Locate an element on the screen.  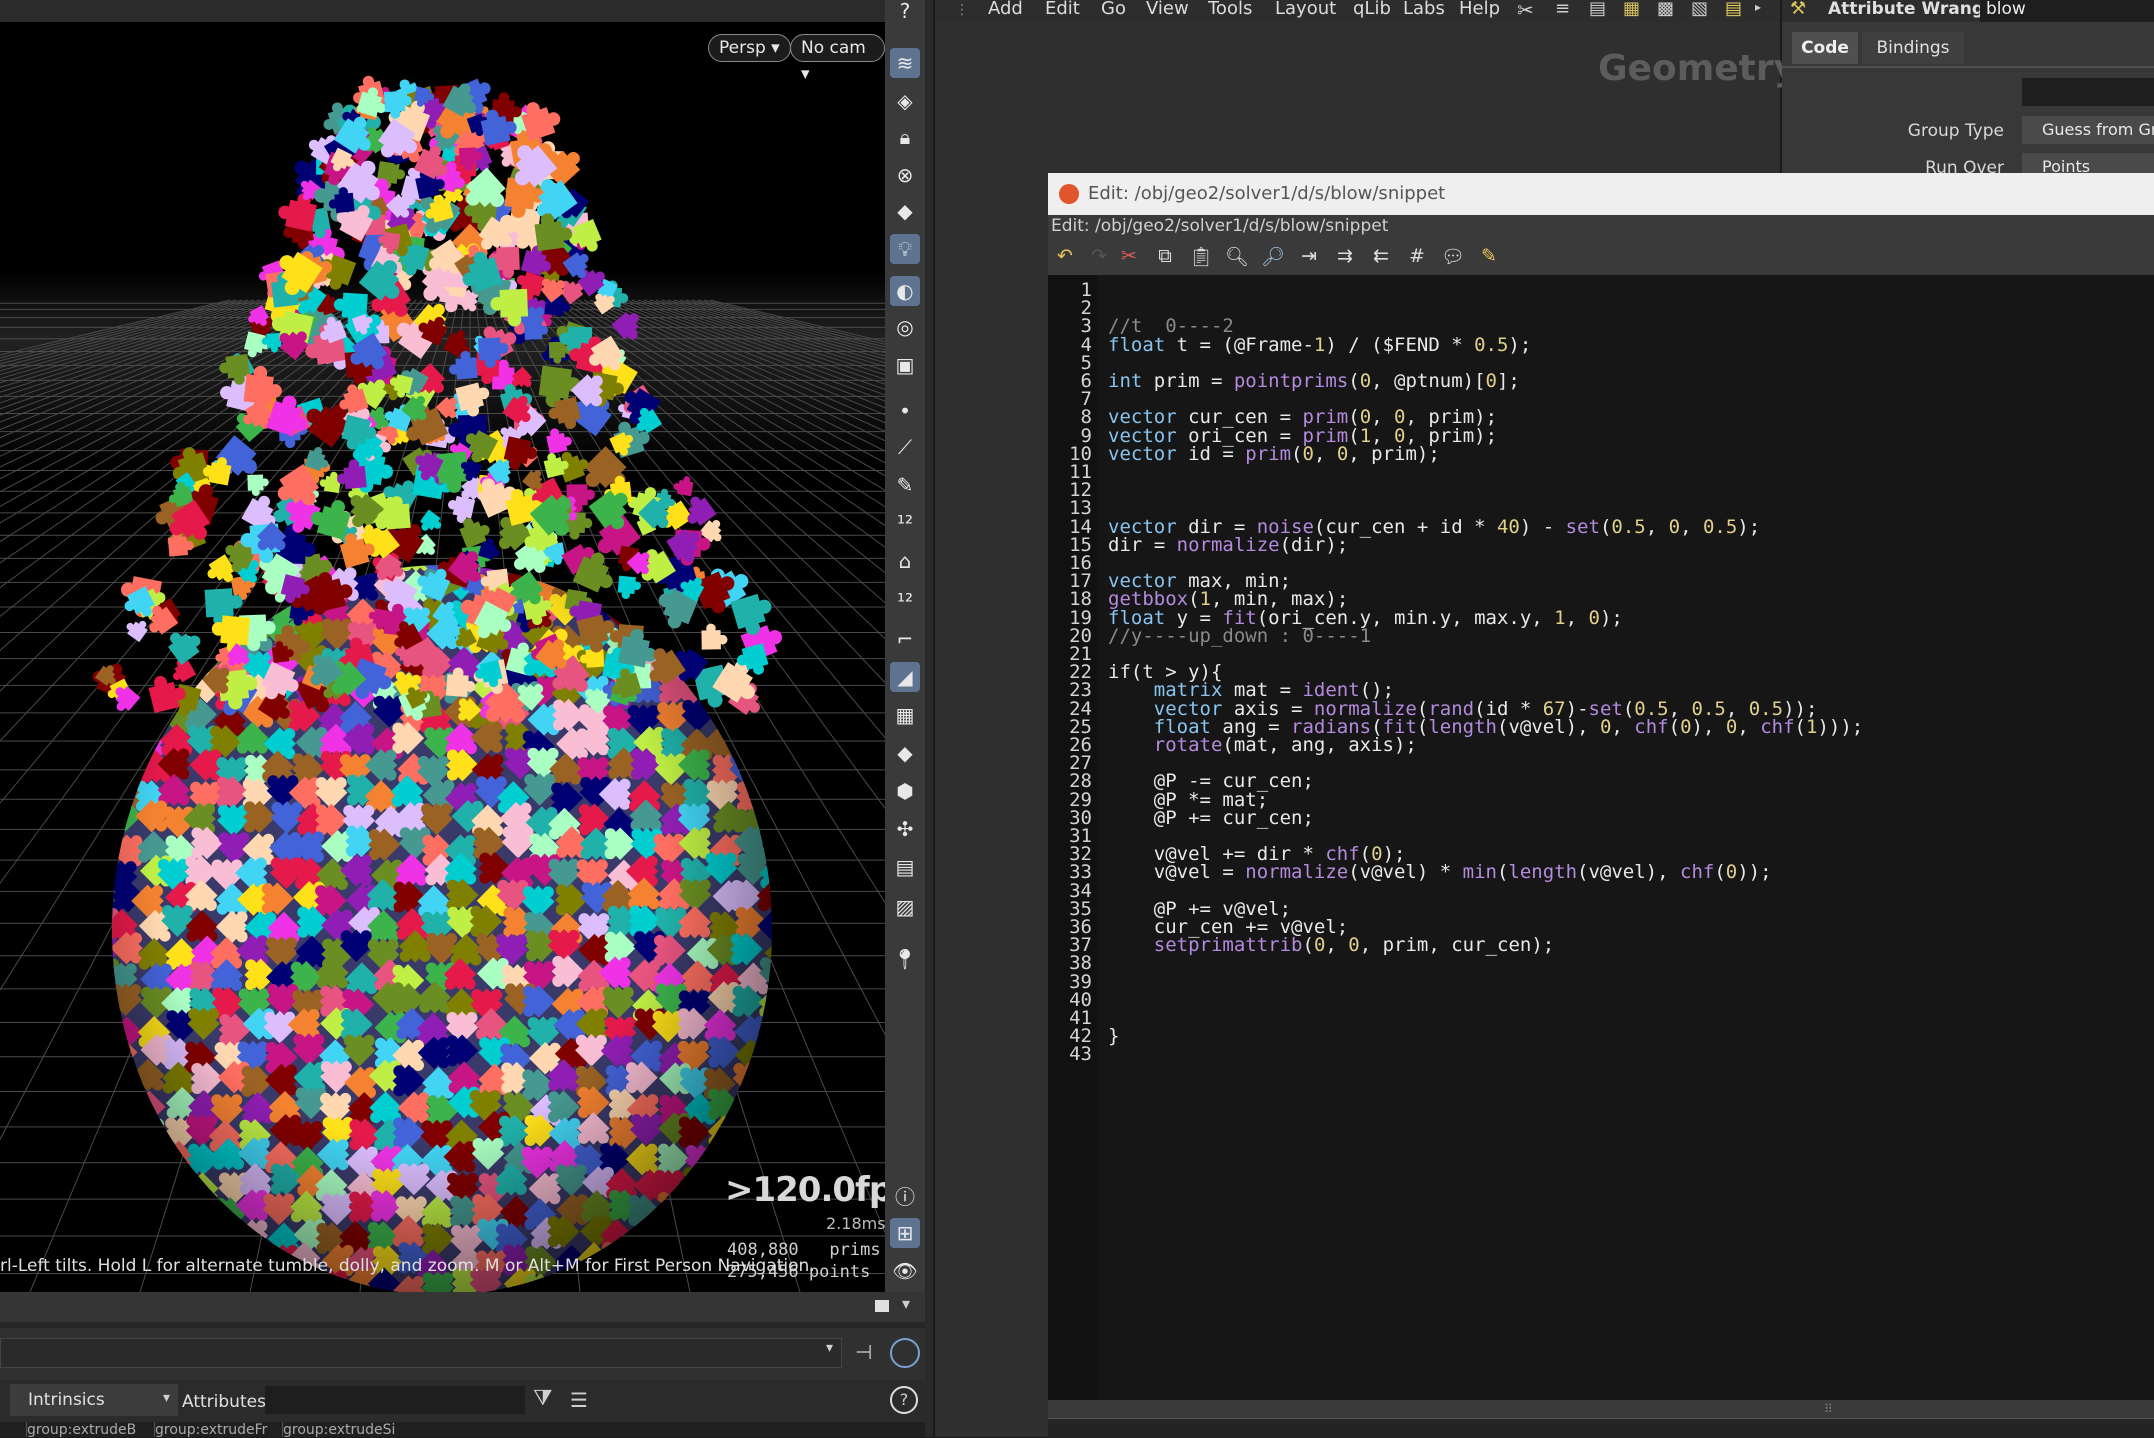
code-line: int prim = pointprims(0, @ptnum)[0]; is located at coordinates (1314, 381).